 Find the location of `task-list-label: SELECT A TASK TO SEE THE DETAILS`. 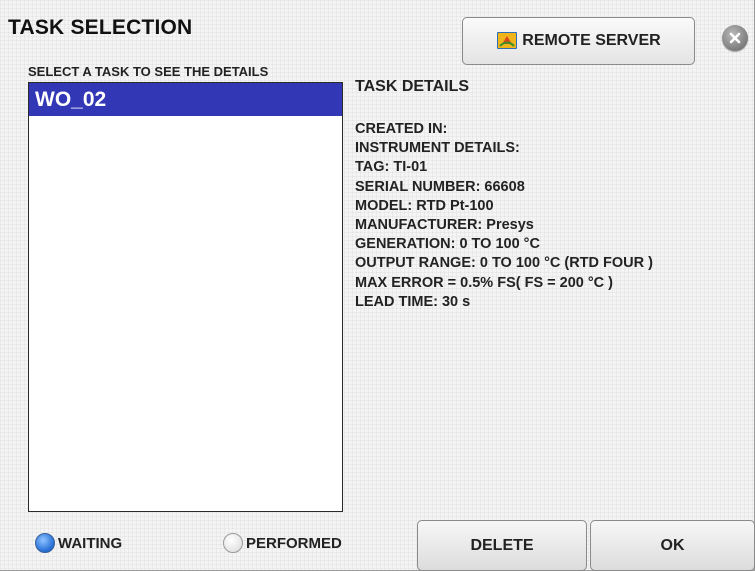

task-list-label: SELECT A TASK TO SEE THE DETAILS is located at coordinates (148, 71).